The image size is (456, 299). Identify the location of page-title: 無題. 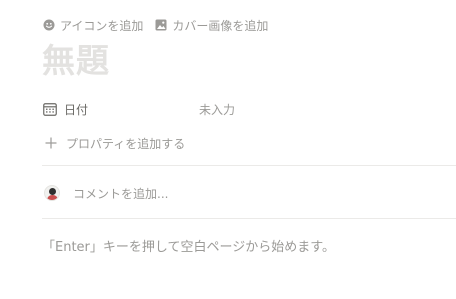
(76, 61).